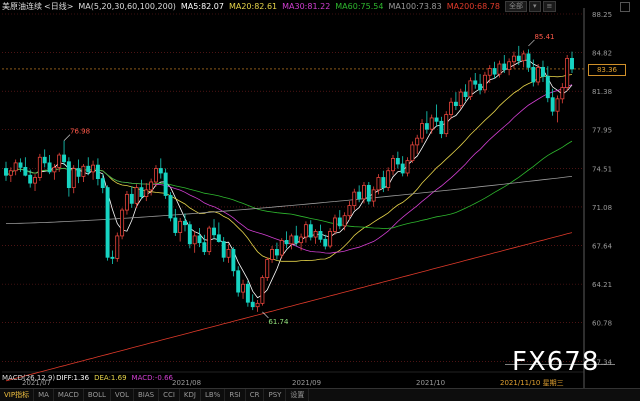  Describe the element at coordinates (235, 395) in the screenshot. I see `tab-9: RSI` at that location.